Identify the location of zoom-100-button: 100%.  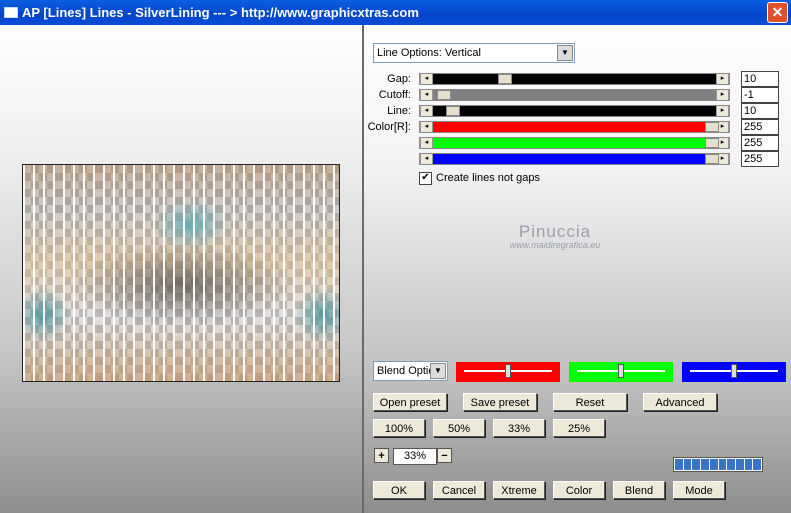
(399, 428).